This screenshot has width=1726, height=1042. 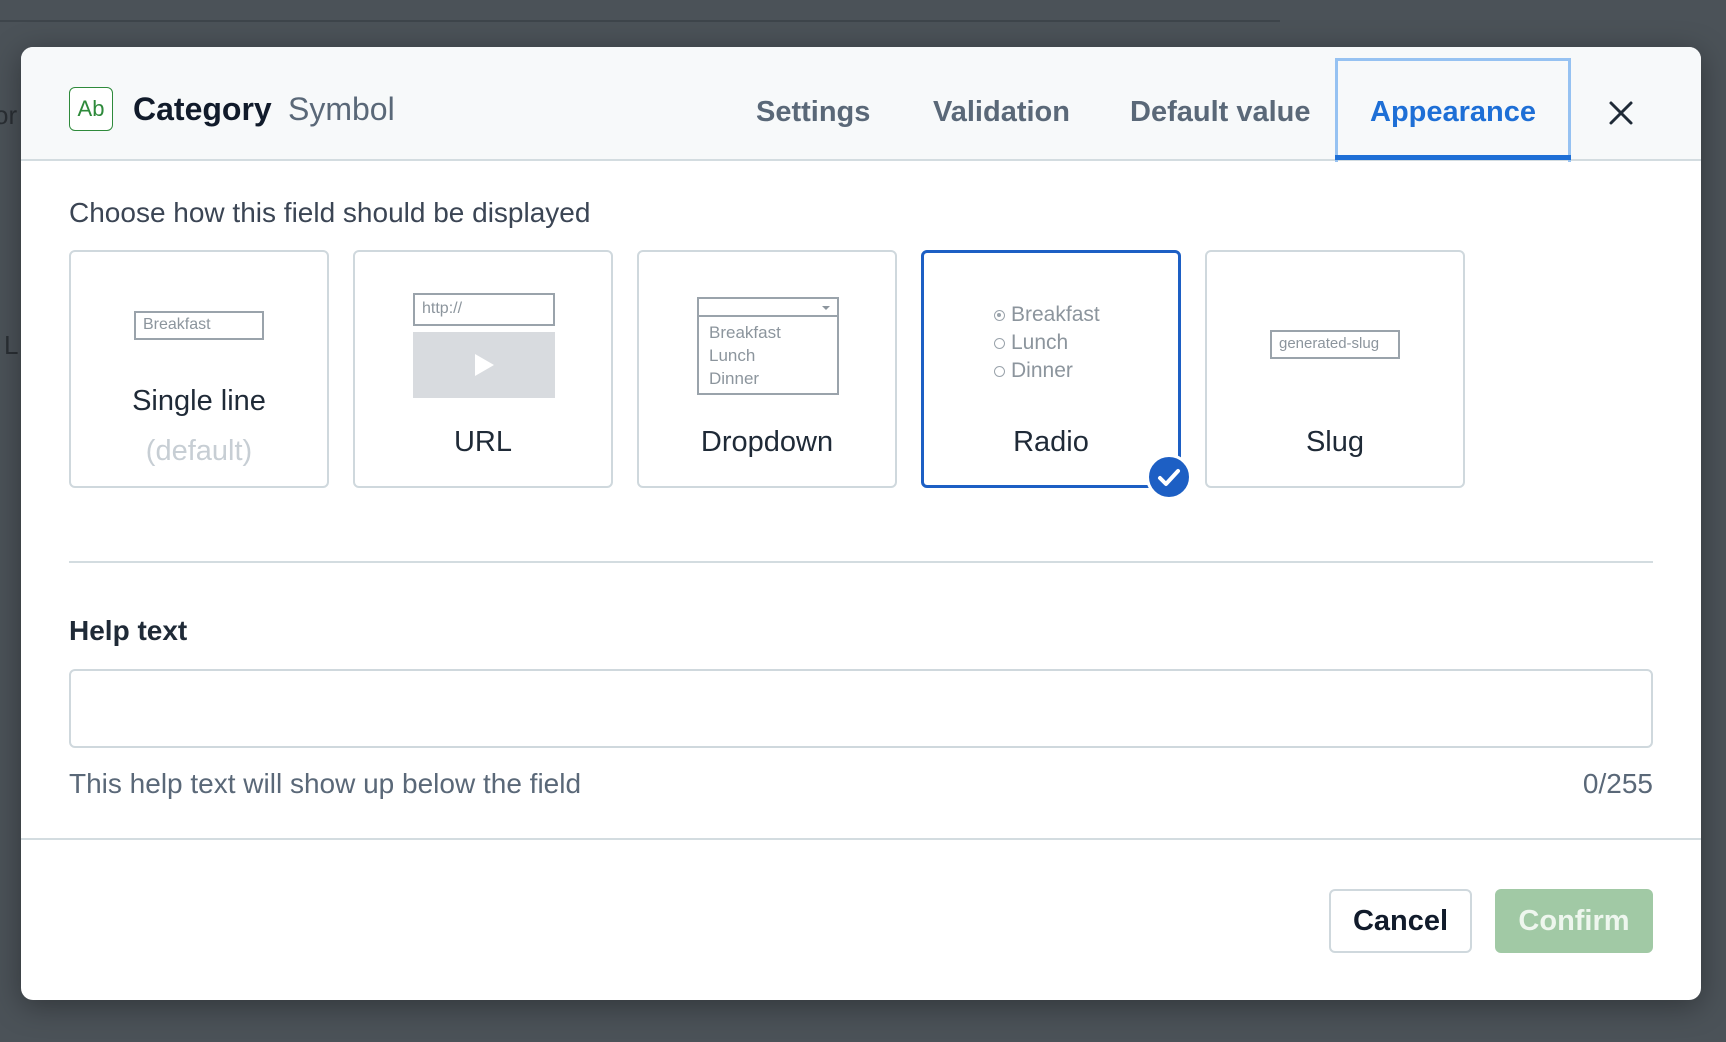 I want to click on url-preview-media, so click(x=484, y=365).